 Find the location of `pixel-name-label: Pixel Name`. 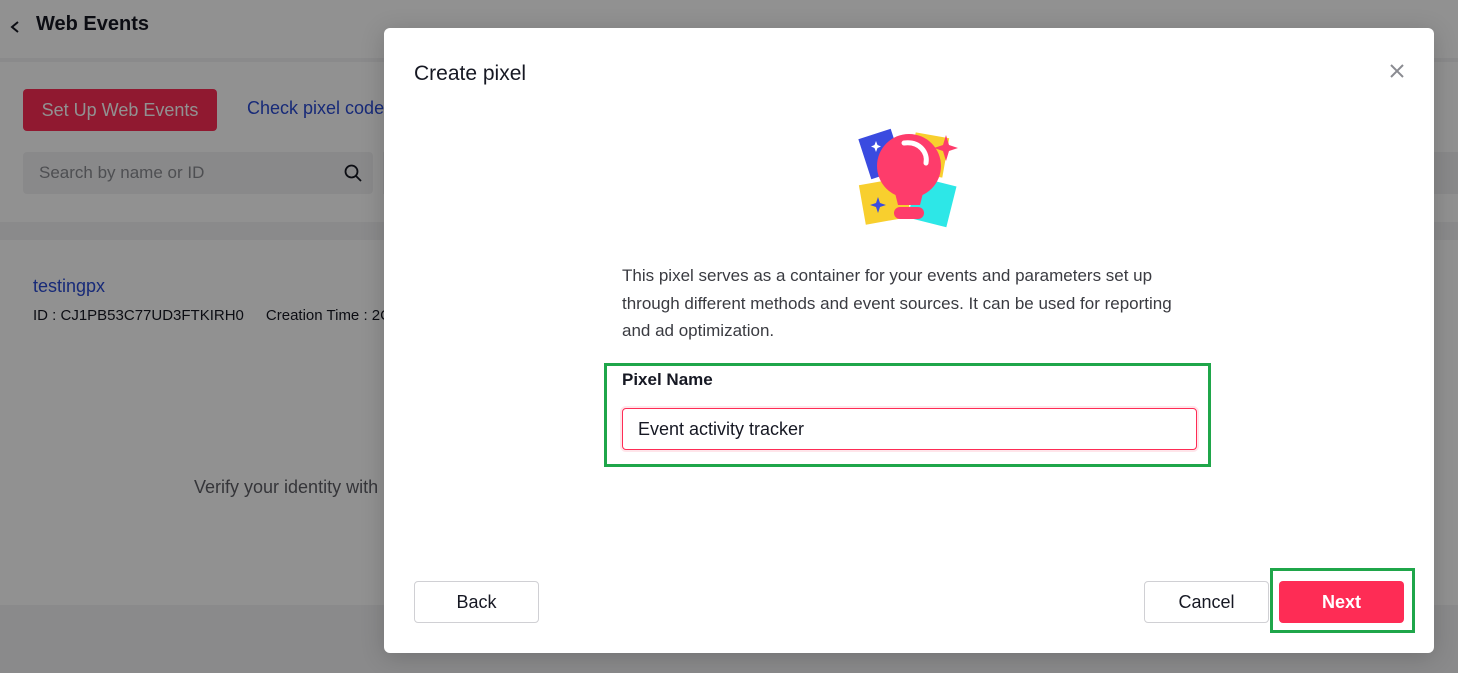

pixel-name-label: Pixel Name is located at coordinates (667, 379).